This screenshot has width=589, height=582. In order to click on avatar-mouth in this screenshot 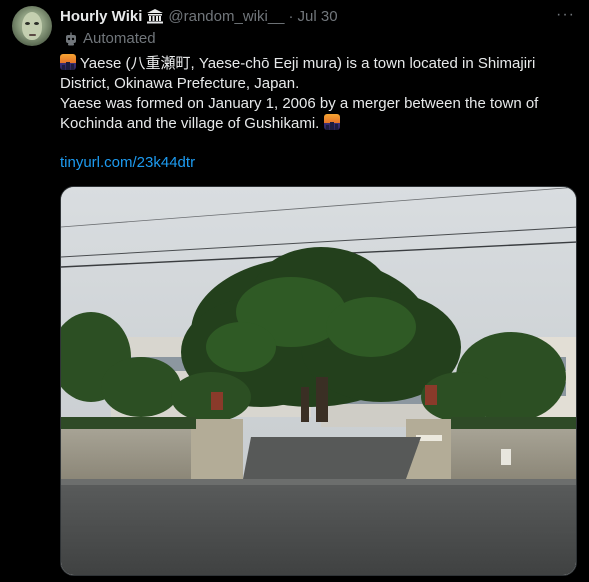, I will do `click(32, 35)`.